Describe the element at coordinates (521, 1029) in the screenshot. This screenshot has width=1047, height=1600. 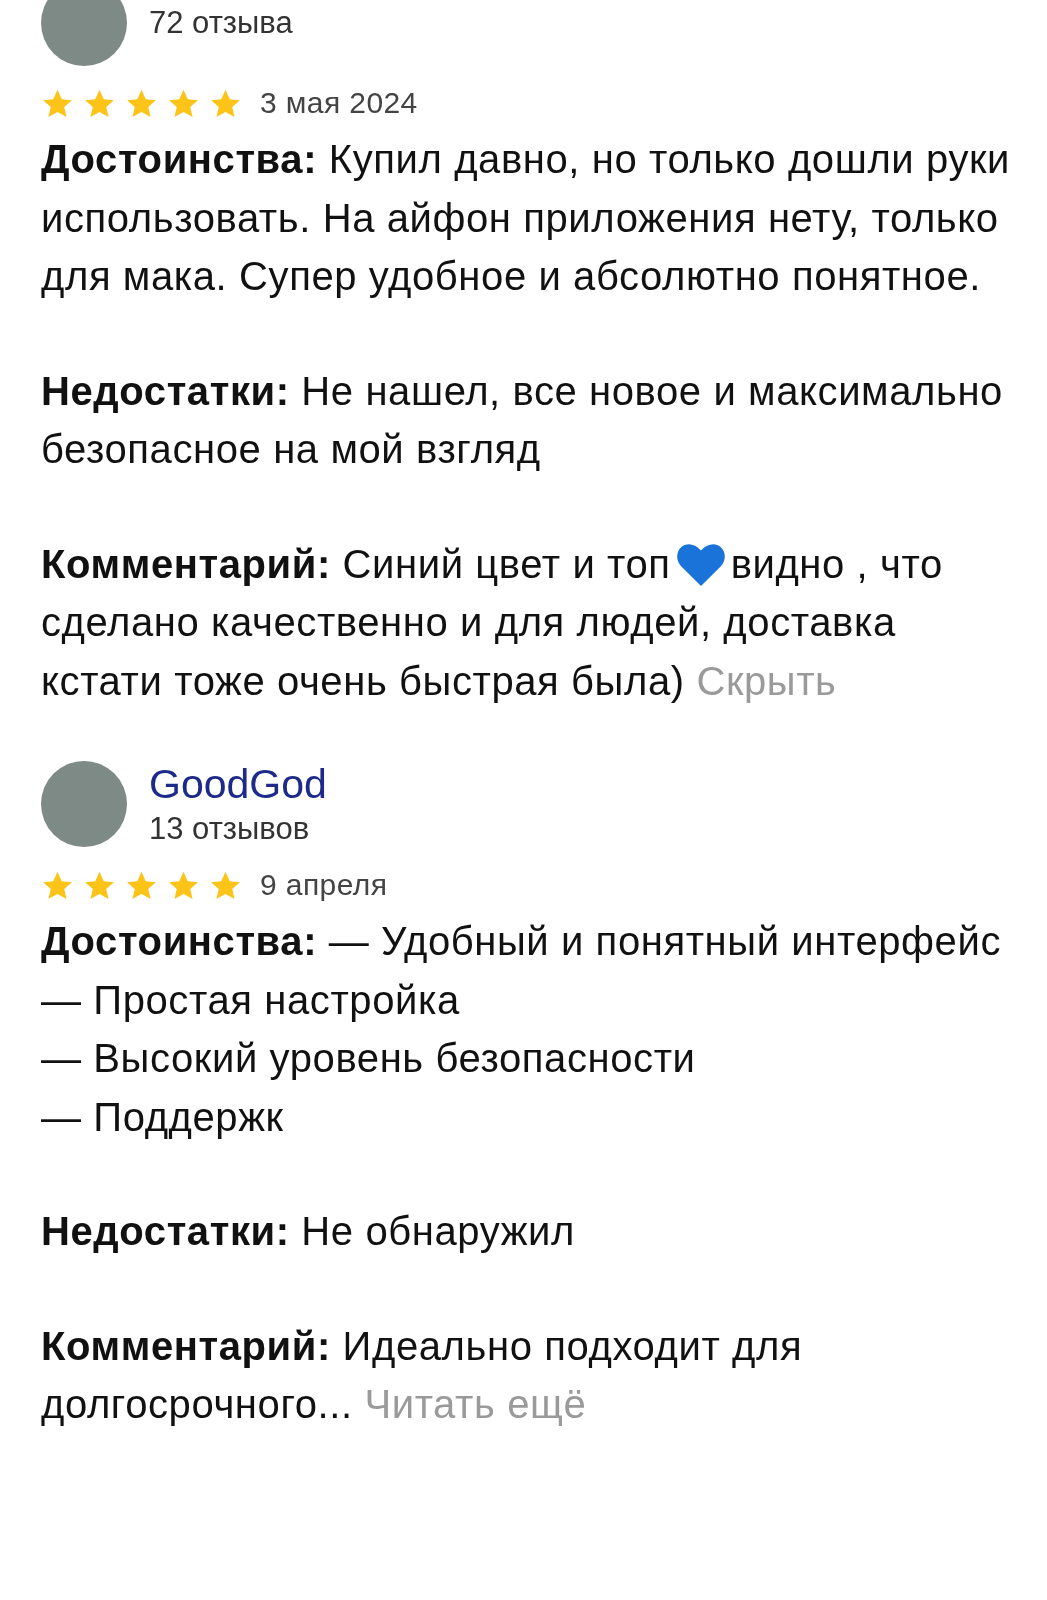
I see `review-text: Достоинства: — Удобный и понятный интерфейс — Простая настройка — Высокий уровень безопасности — Поддержк` at that location.